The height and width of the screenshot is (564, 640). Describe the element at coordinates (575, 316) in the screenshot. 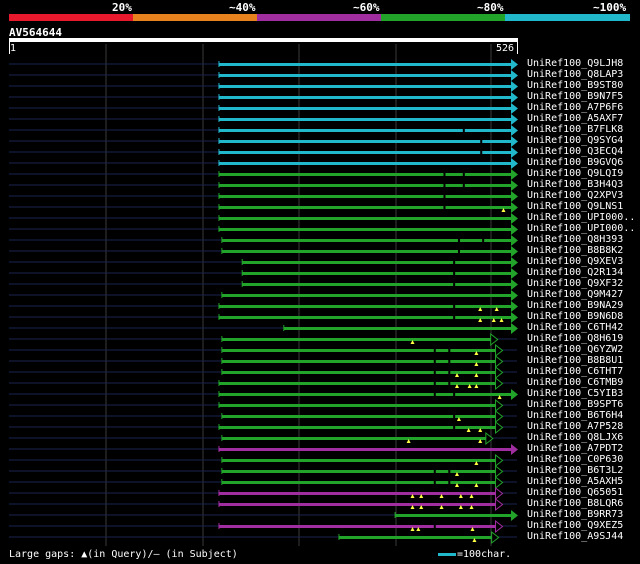

I see `hit-link: UniRef100_B9N6D8` at that location.